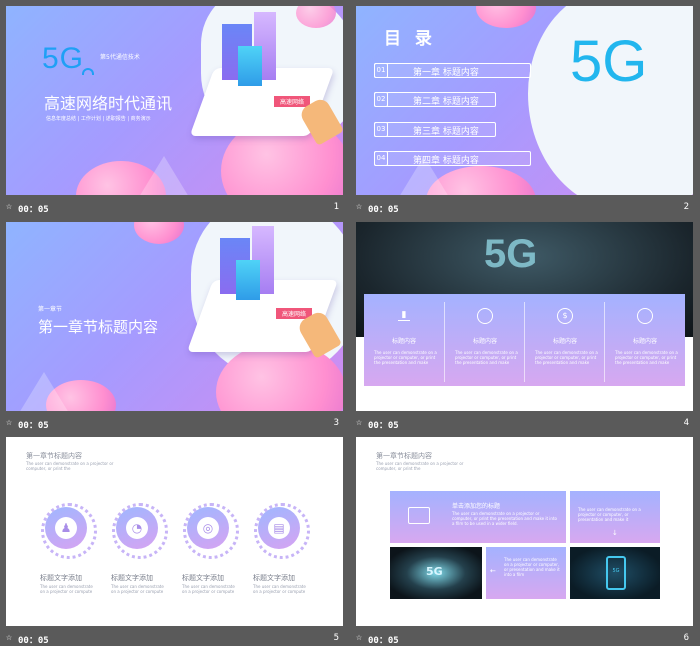  I want to click on slide-number: 6, so click(686, 638).